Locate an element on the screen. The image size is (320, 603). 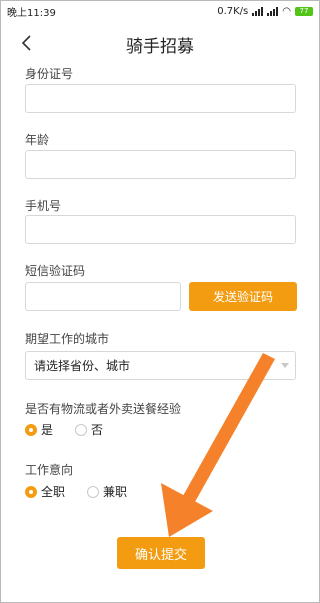
nav-bar: 骑手招募 is located at coordinates (160, 44).